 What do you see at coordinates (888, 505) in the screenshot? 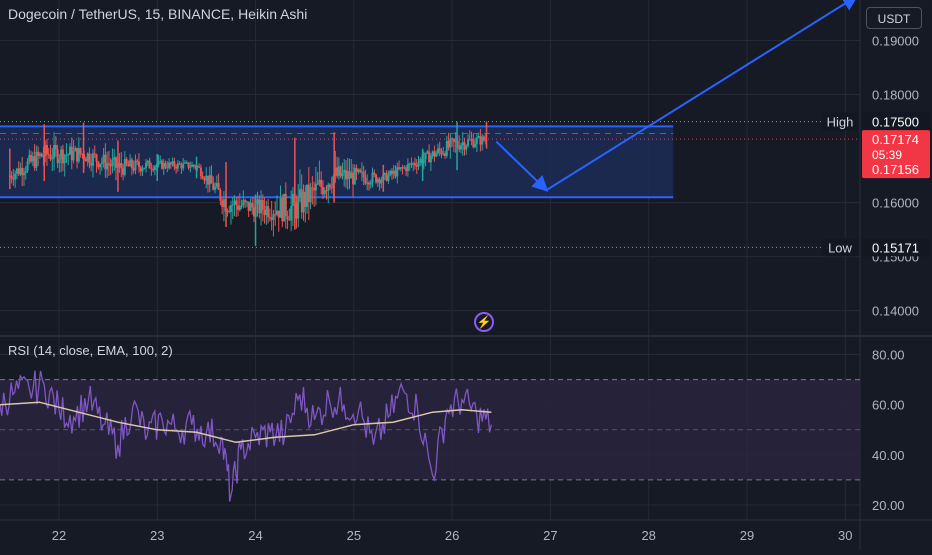
I see `rsi-y-tick-label: 20.00` at bounding box center [888, 505].